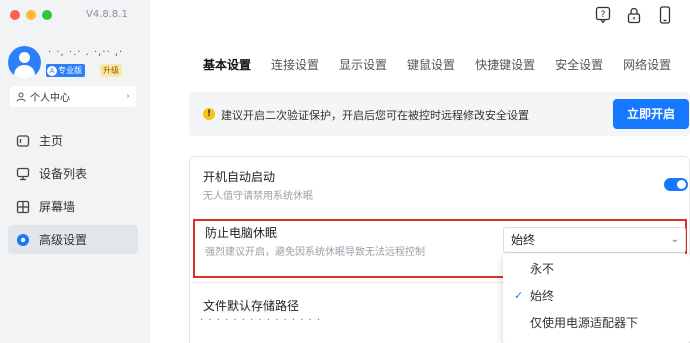 The image size is (690, 343). What do you see at coordinates (579, 64) in the screenshot?
I see `tab-security-settings: 安全设置` at bounding box center [579, 64].